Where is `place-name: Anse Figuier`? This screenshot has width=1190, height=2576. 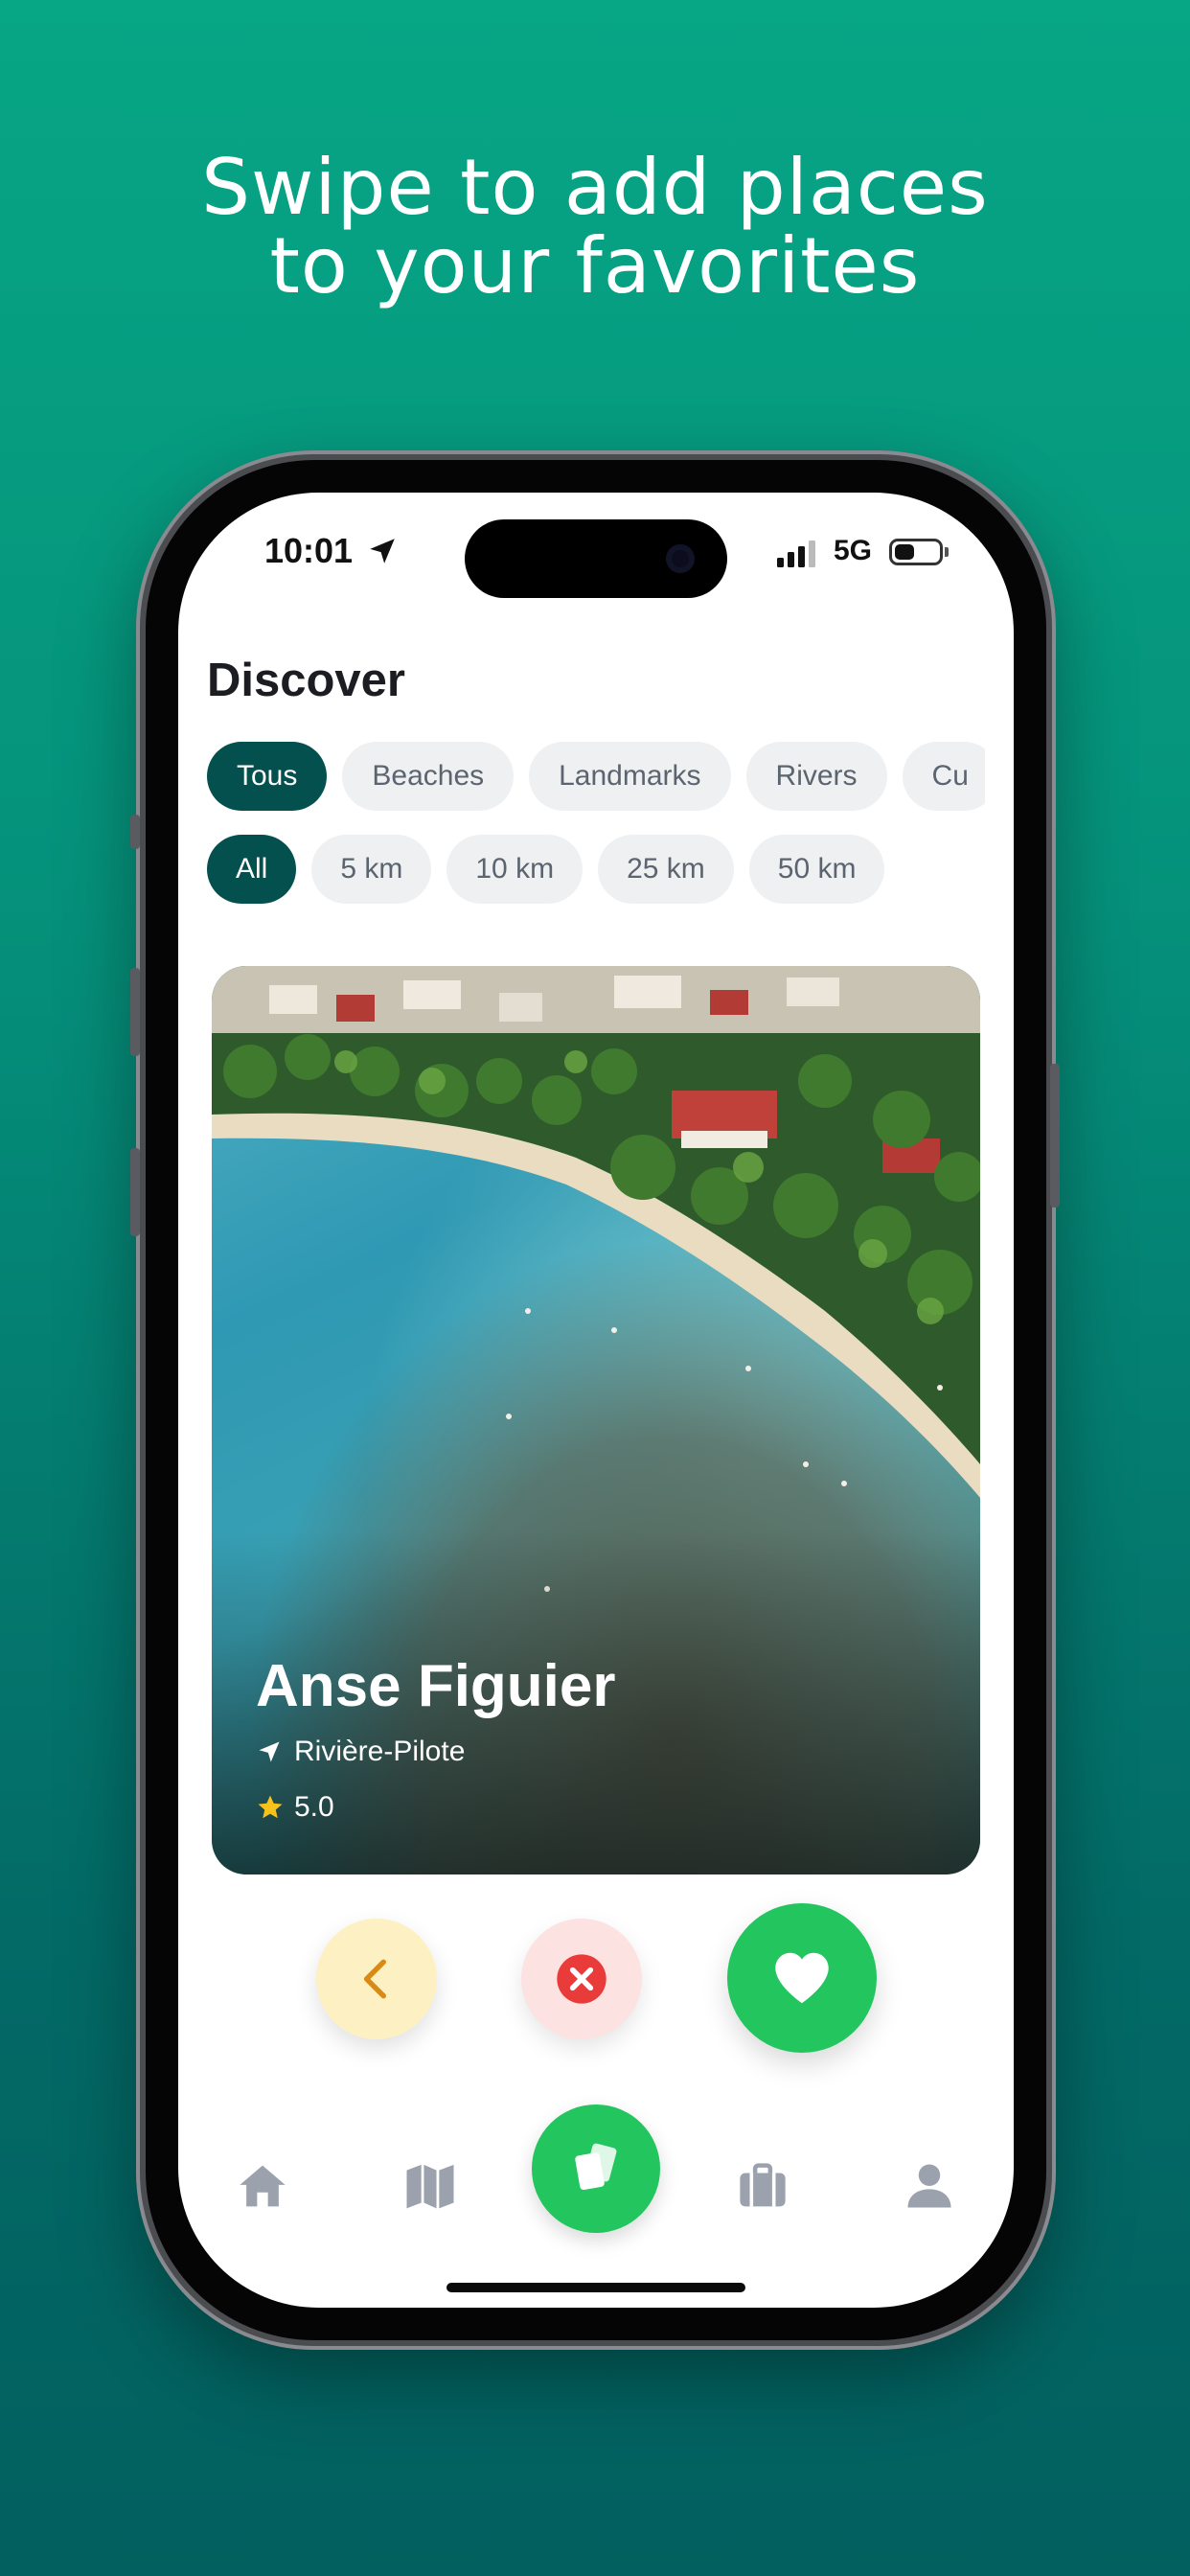
place-name: Anse Figuier is located at coordinates (436, 1686).